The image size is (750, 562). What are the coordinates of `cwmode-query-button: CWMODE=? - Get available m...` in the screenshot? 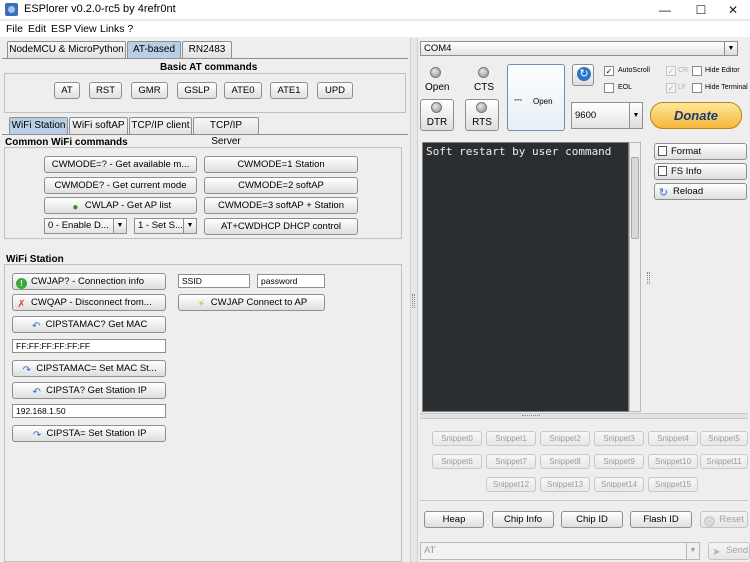 It's located at (120, 164).